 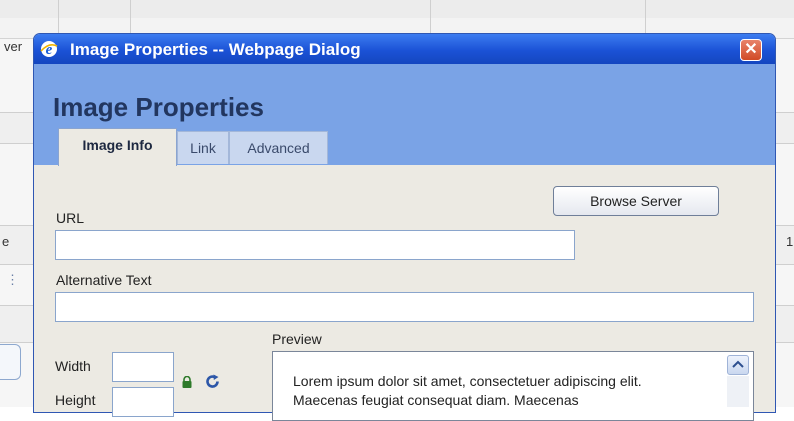 I want to click on tab-advanced: Advanced, so click(x=278, y=147).